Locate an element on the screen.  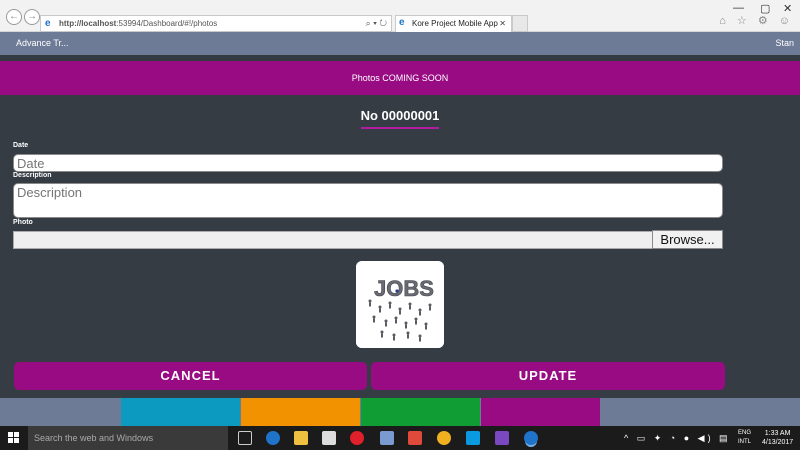
visual-studio-icon is located at coordinates (502, 438).